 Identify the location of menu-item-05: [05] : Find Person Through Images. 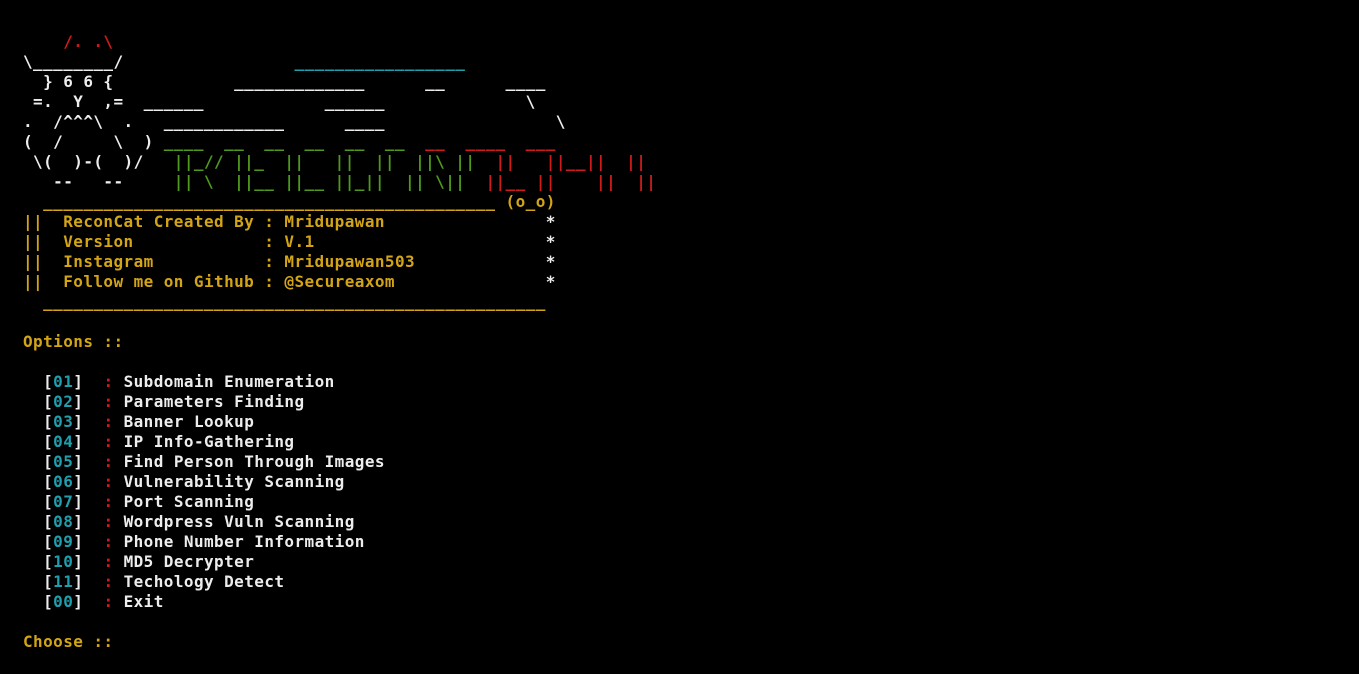
(683, 462).